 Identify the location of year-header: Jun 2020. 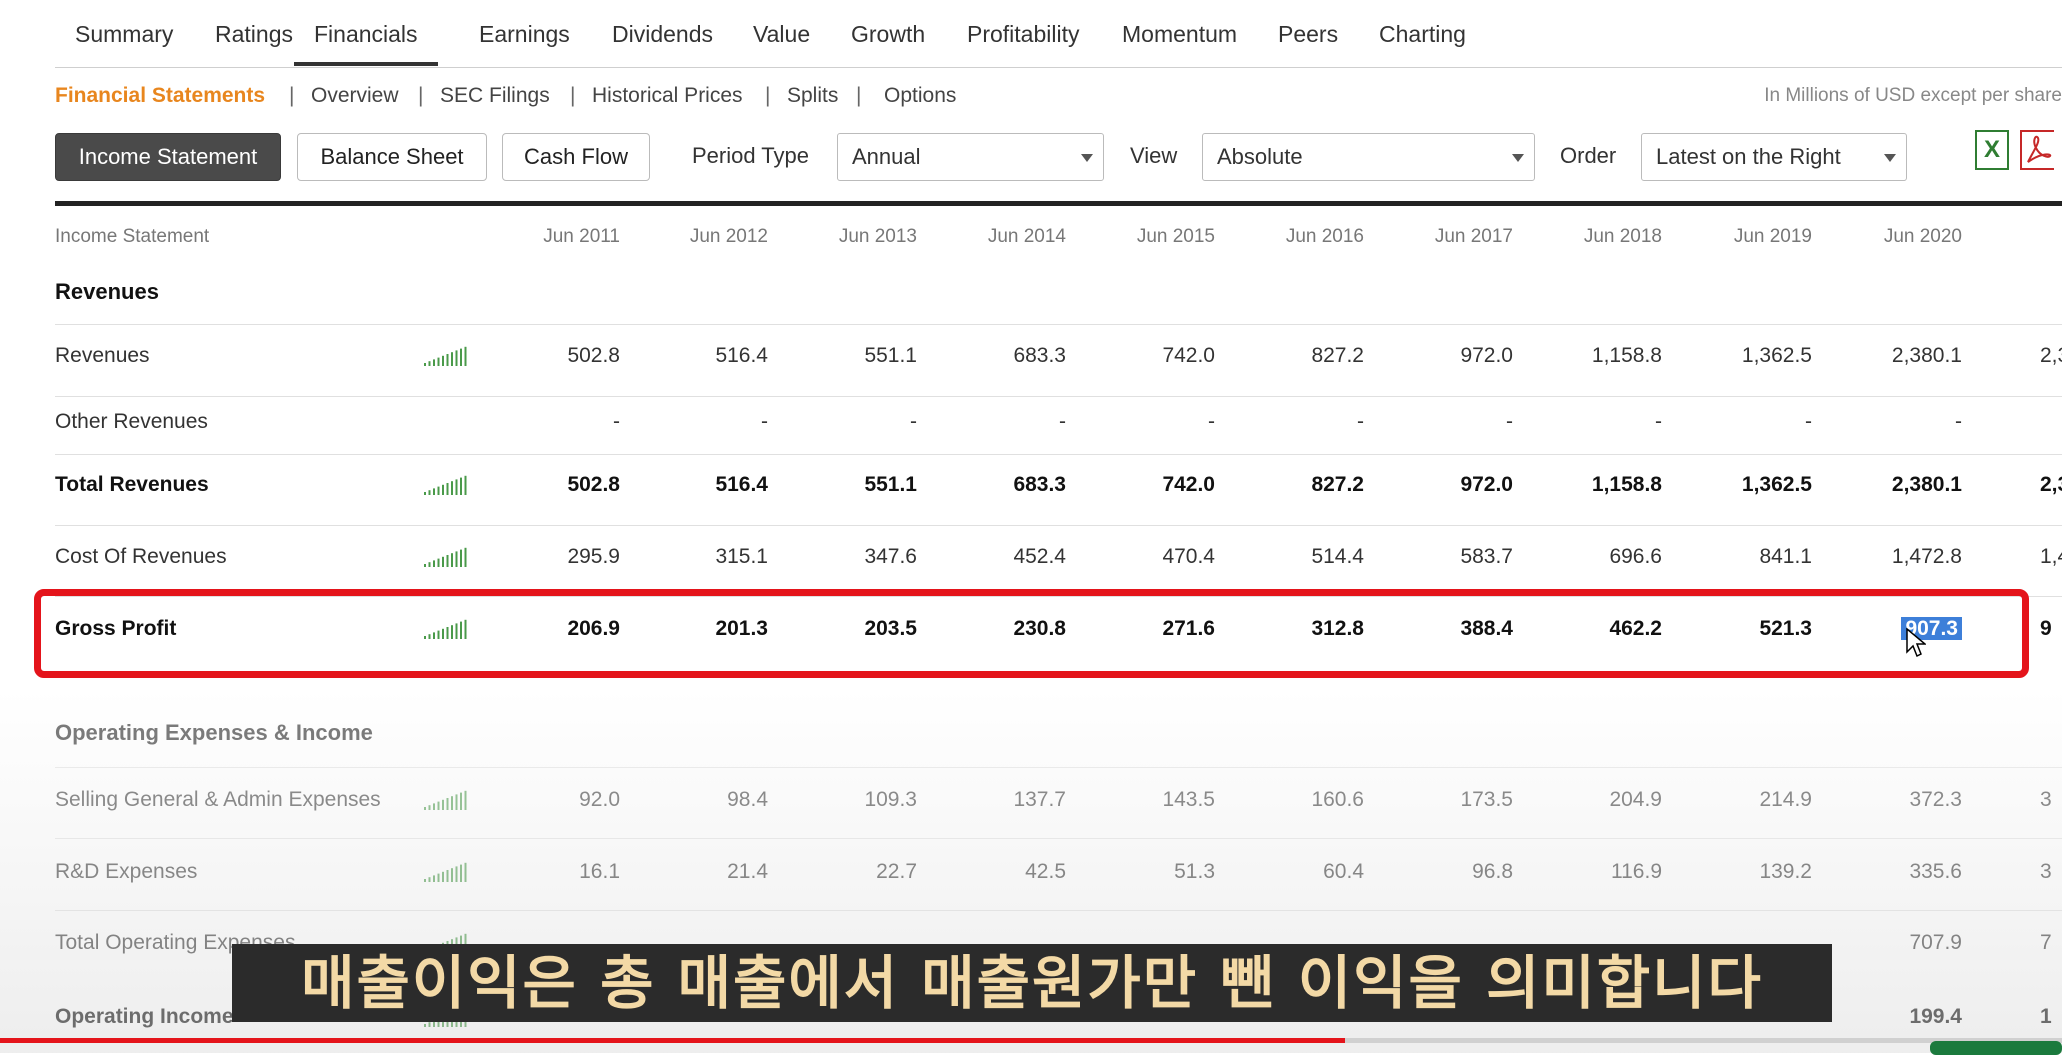
(1922, 236).